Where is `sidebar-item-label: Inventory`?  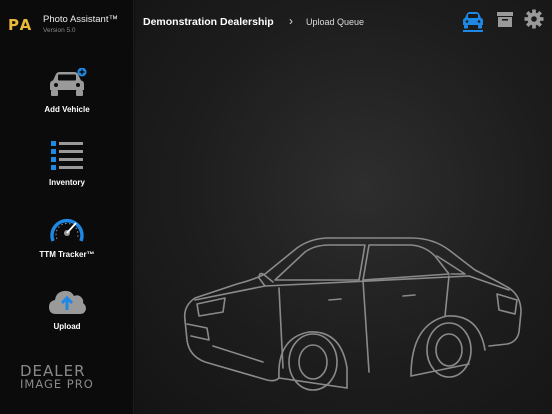
sidebar-item-label: Inventory is located at coordinates (66, 182).